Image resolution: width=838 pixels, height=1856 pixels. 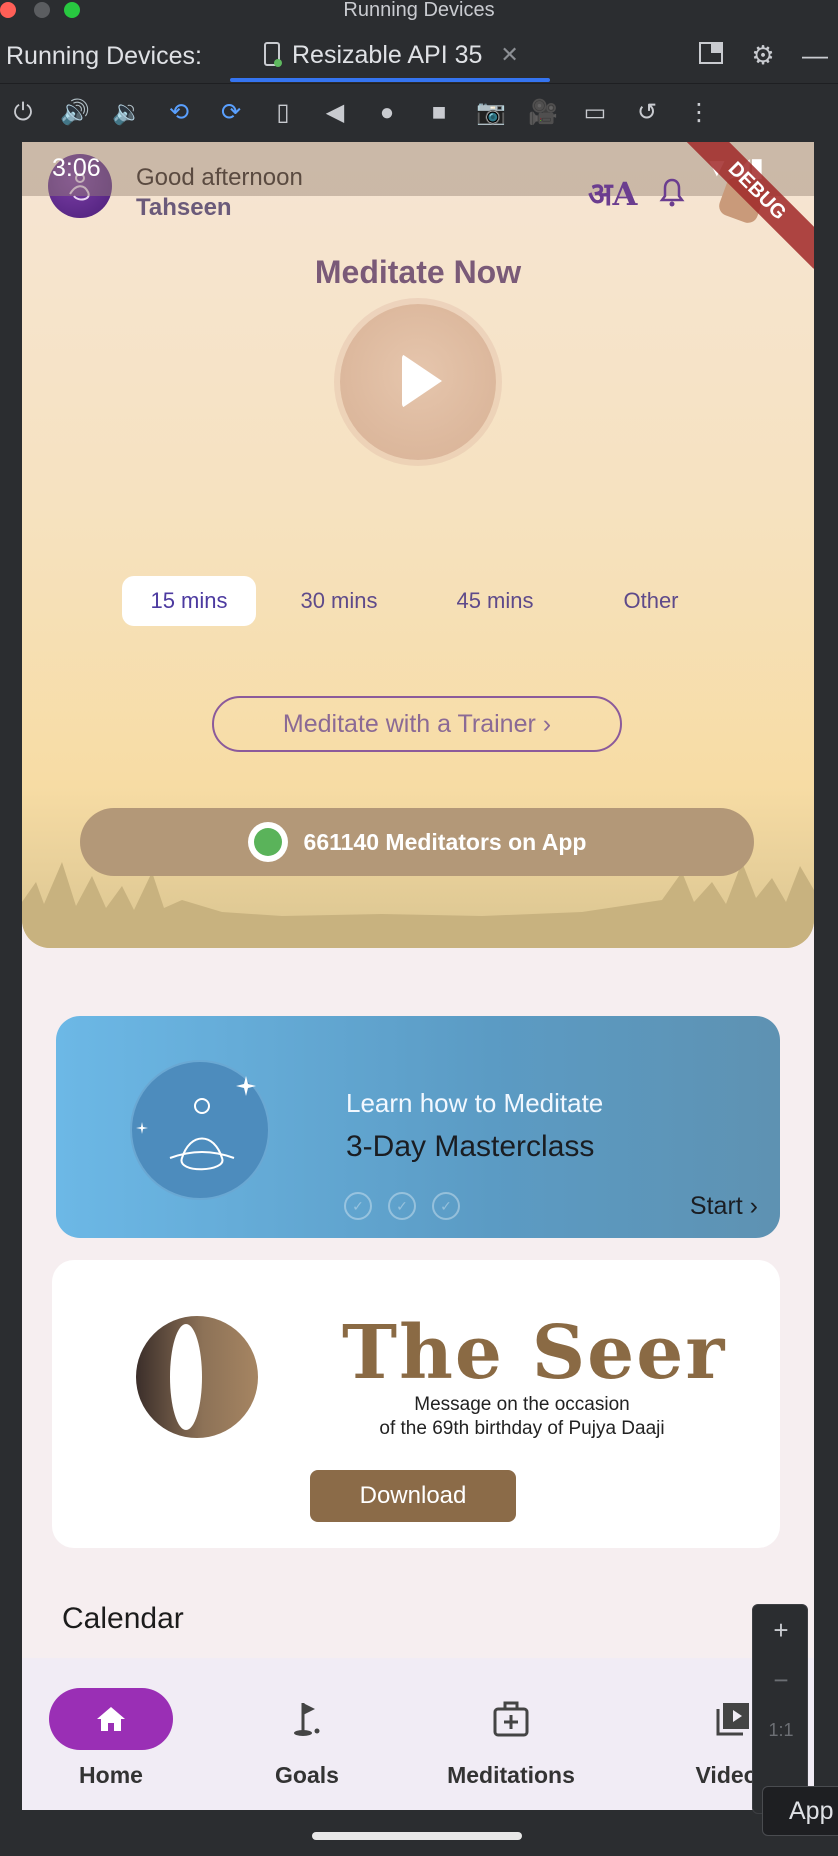 I want to click on nav-item-home: Home, so click(x=111, y=1738).